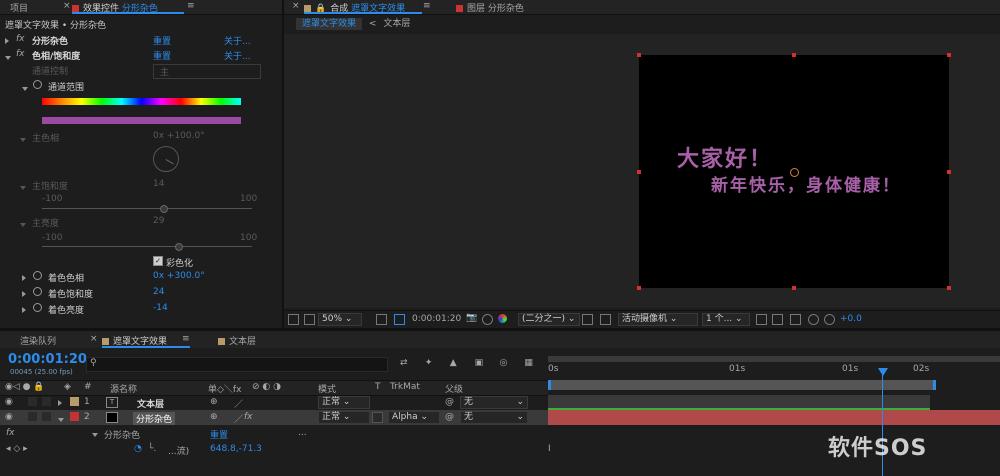  I want to click on t-column-header: T, so click(378, 387).